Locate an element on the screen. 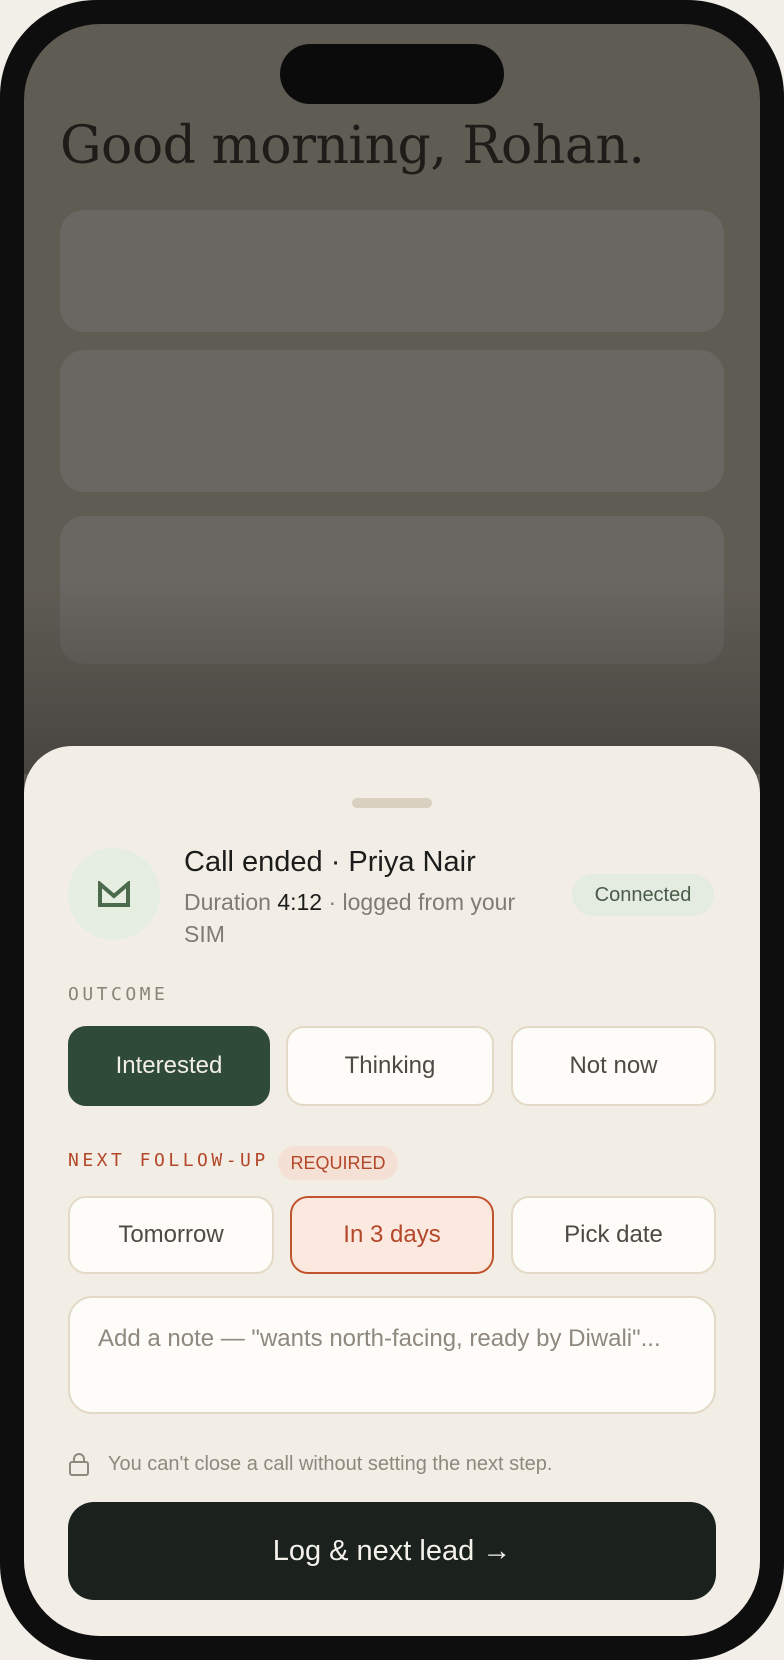 Image resolution: width=784 pixels, height=1660 pixels. outcome-label: OUTCOME is located at coordinates (118, 994).